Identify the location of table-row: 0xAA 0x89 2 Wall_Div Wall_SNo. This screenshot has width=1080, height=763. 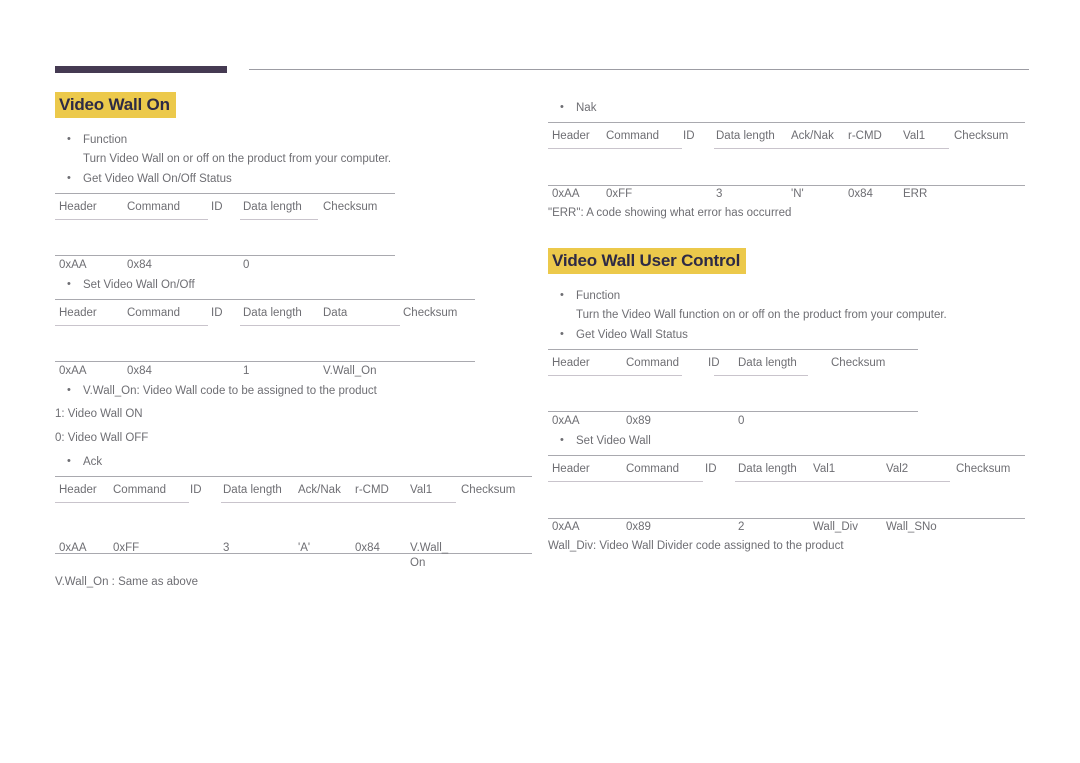
(789, 508).